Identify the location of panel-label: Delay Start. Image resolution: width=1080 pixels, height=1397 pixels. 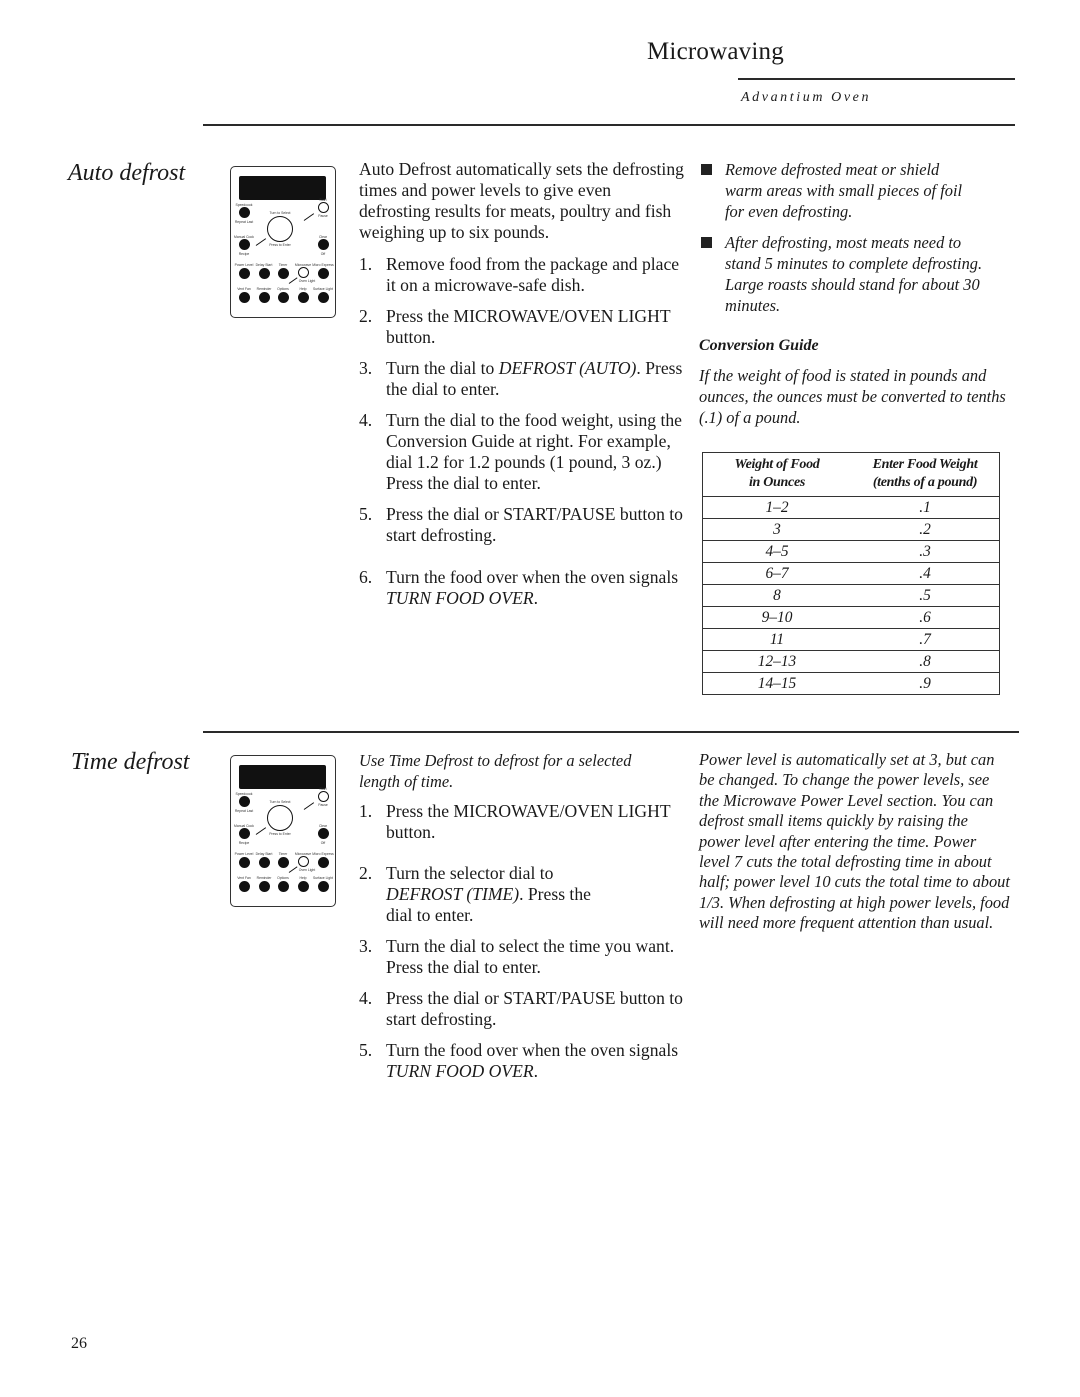
(264, 265).